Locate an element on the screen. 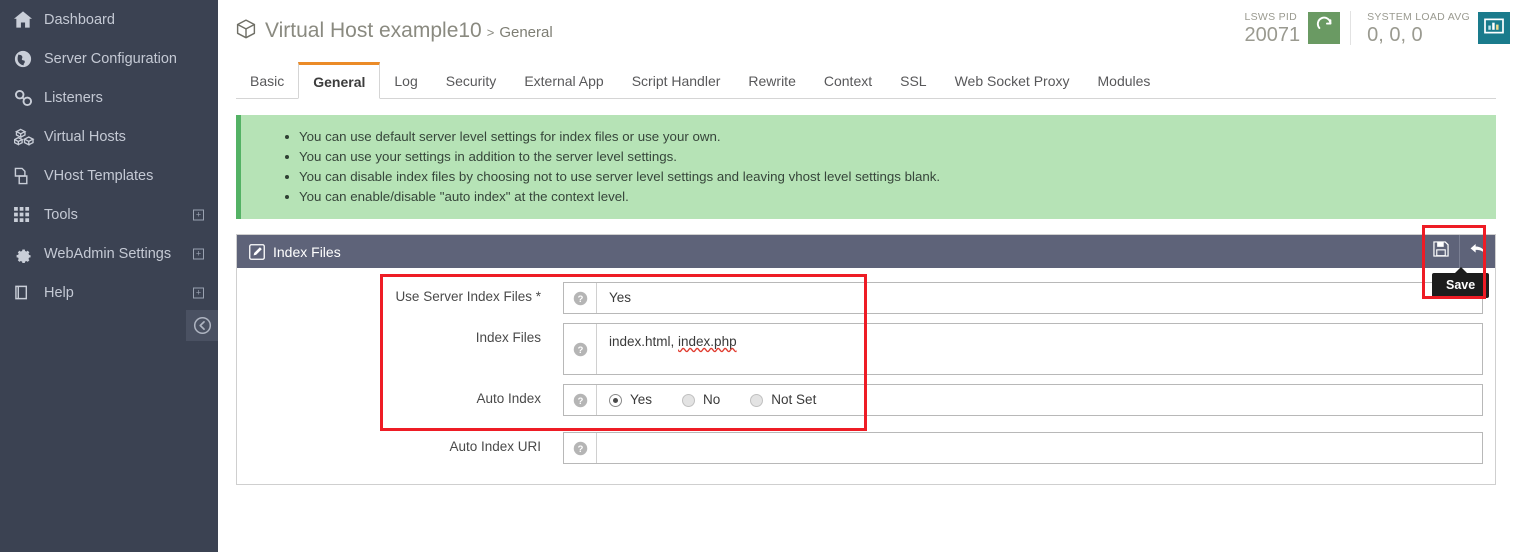 The height and width of the screenshot is (552, 1514). panel-title: Index Files is located at coordinates (307, 251).